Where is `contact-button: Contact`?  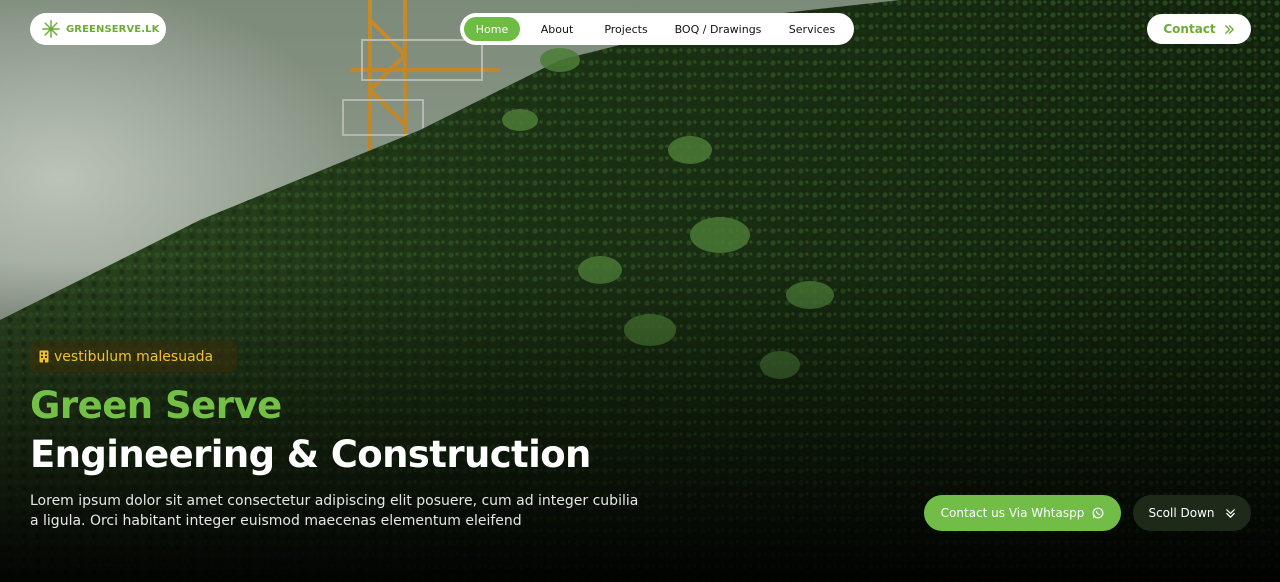 contact-button: Contact is located at coordinates (1199, 29).